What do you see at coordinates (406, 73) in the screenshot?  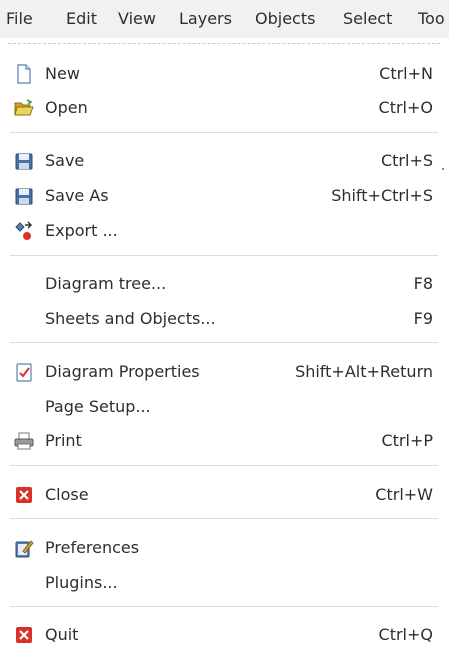 I see `shortcut-label: Ctrl+N` at bounding box center [406, 73].